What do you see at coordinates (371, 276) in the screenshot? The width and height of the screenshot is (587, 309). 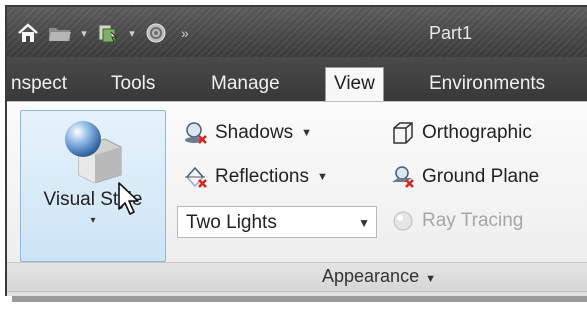 I see `appearance-group-title: Appearance` at bounding box center [371, 276].